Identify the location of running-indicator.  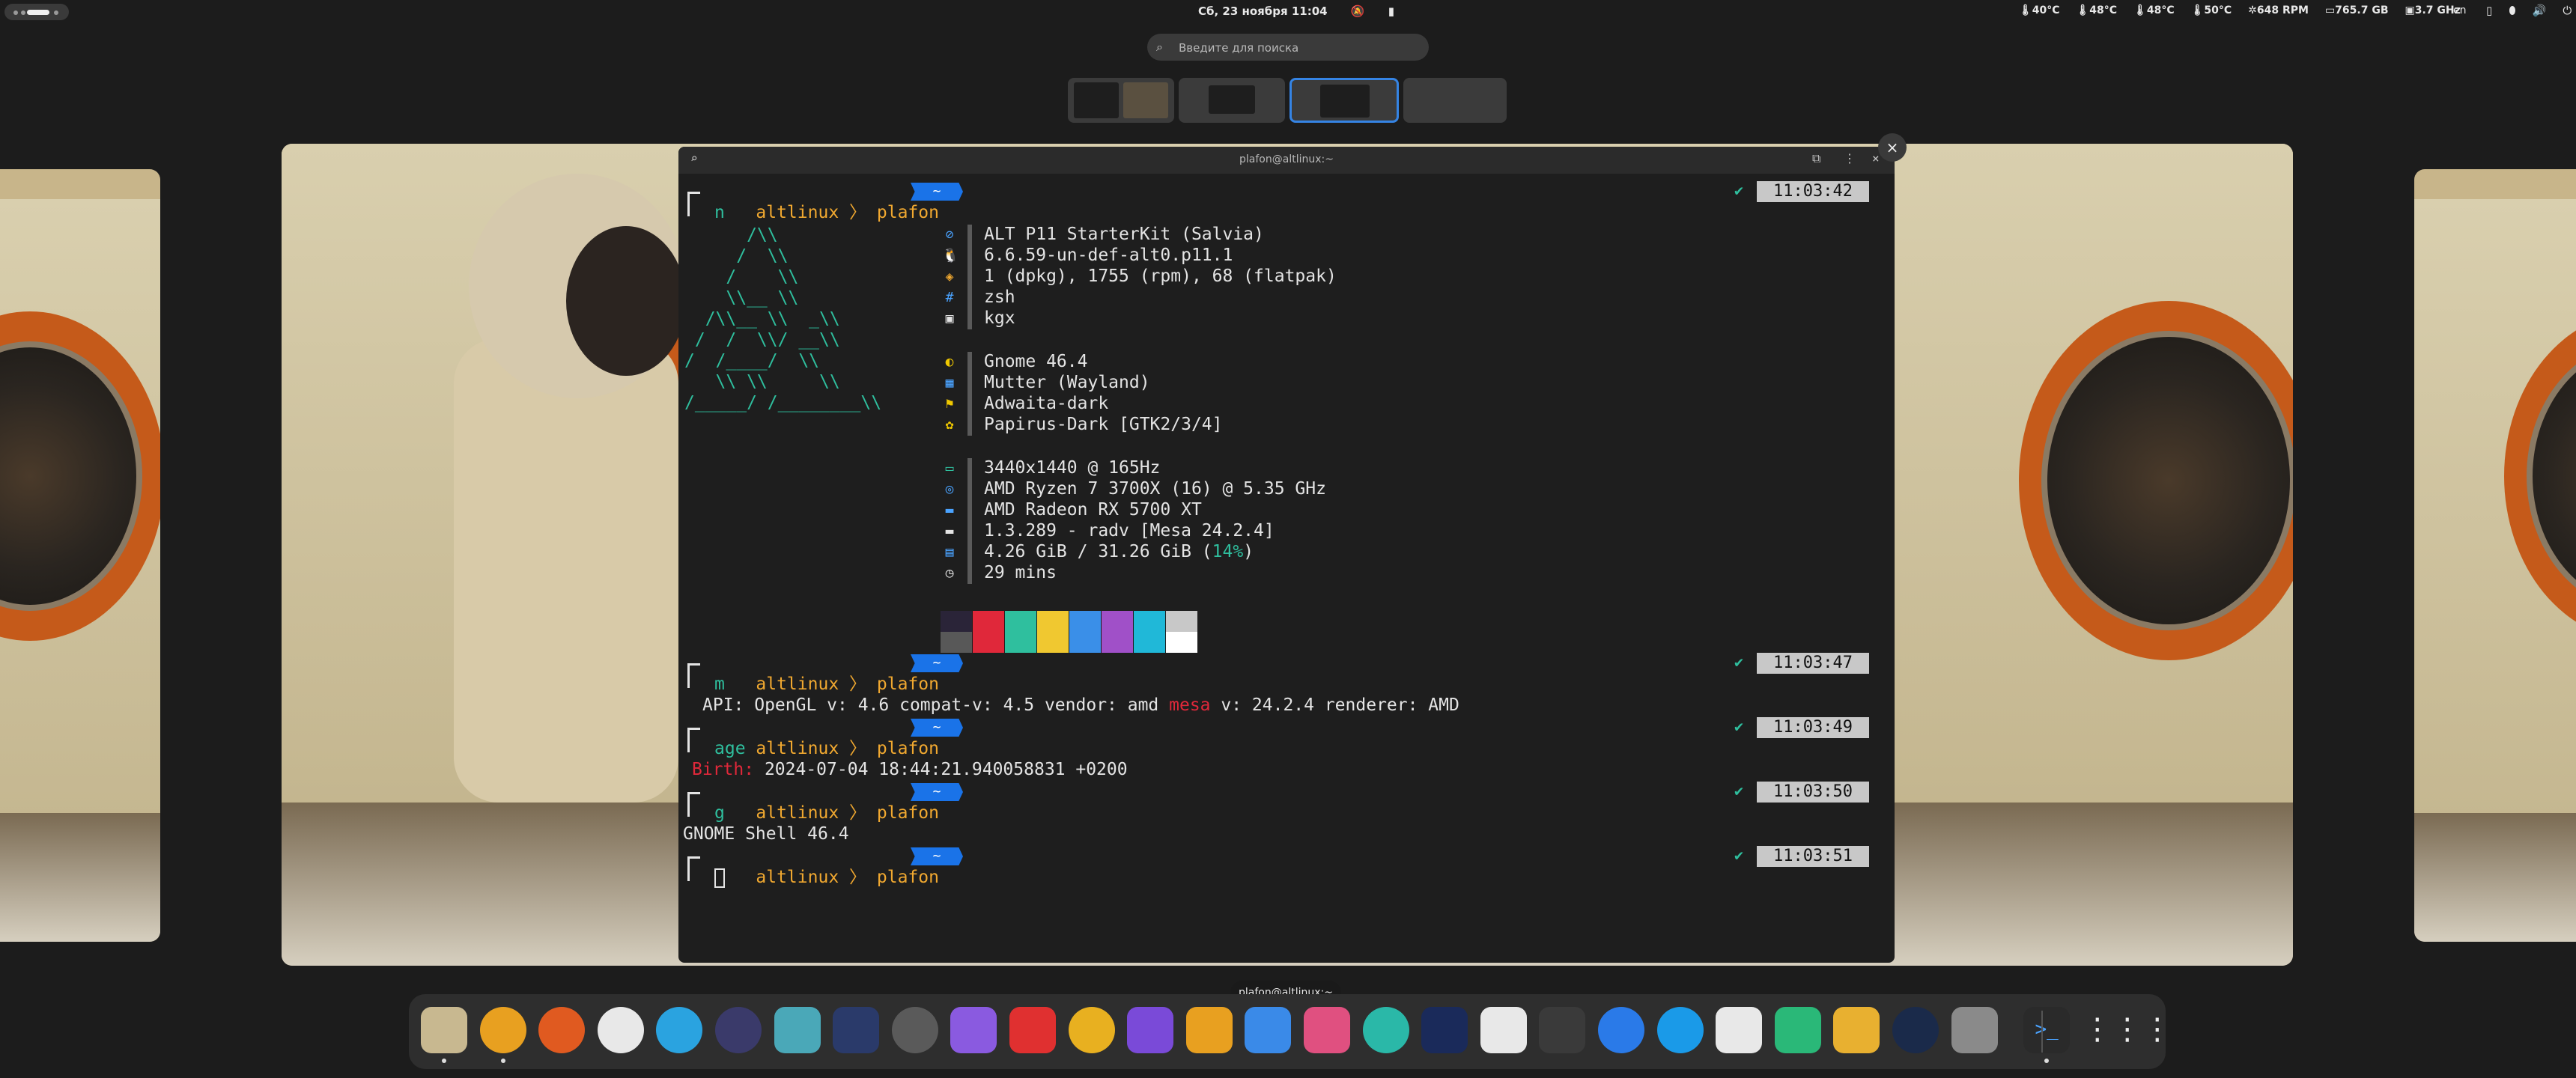
(502, 1061).